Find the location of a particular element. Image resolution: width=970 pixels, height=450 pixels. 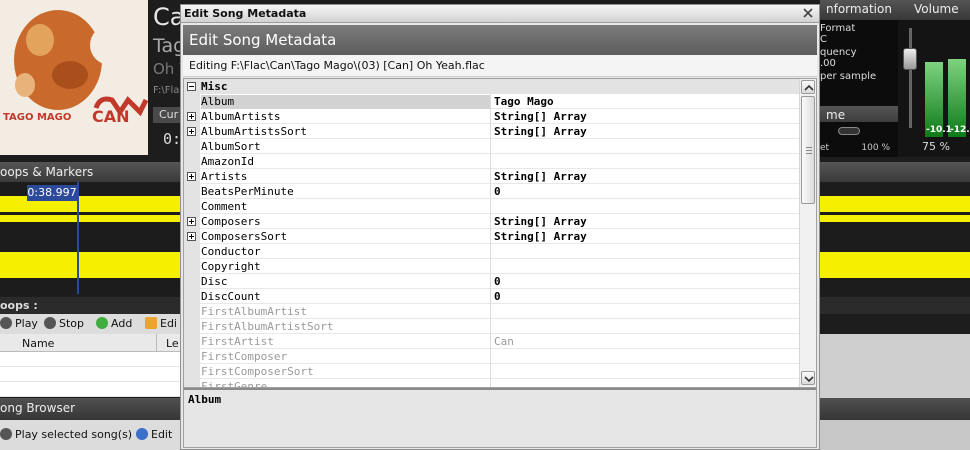

edit-button: Edi is located at coordinates (161, 323).